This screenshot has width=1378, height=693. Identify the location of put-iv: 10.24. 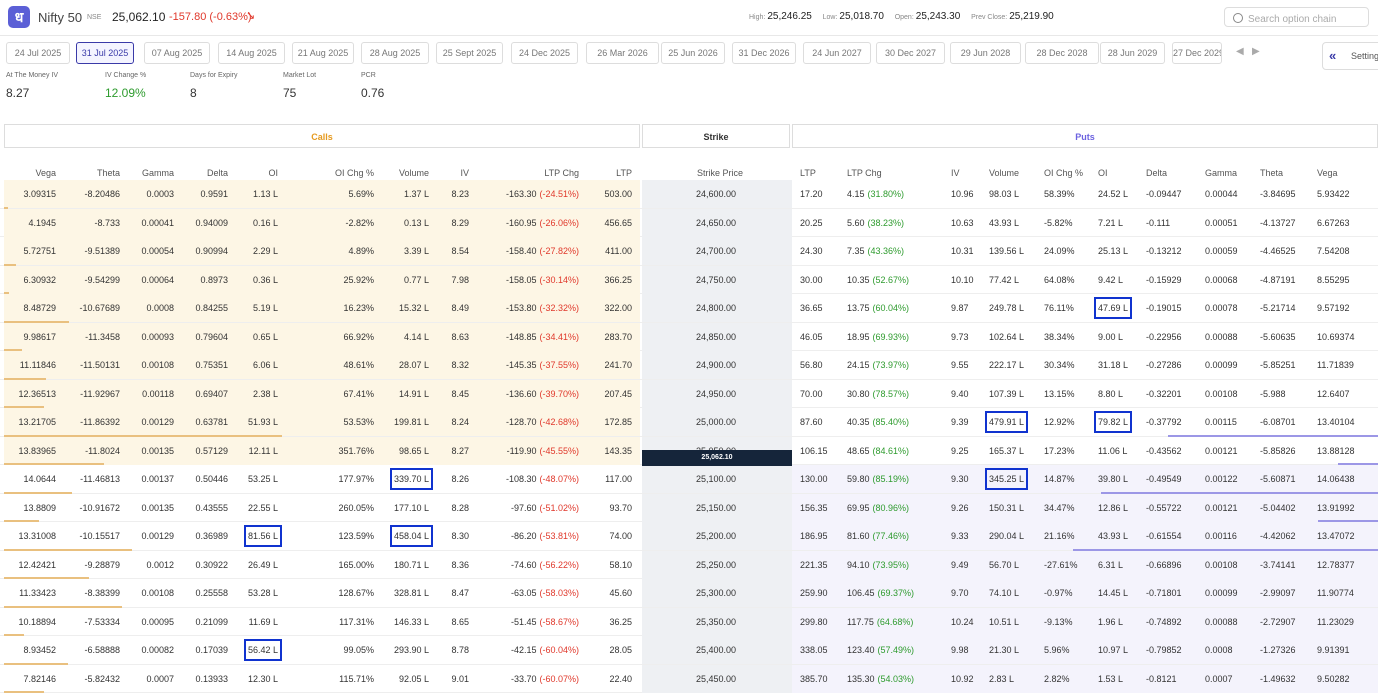
(962, 622).